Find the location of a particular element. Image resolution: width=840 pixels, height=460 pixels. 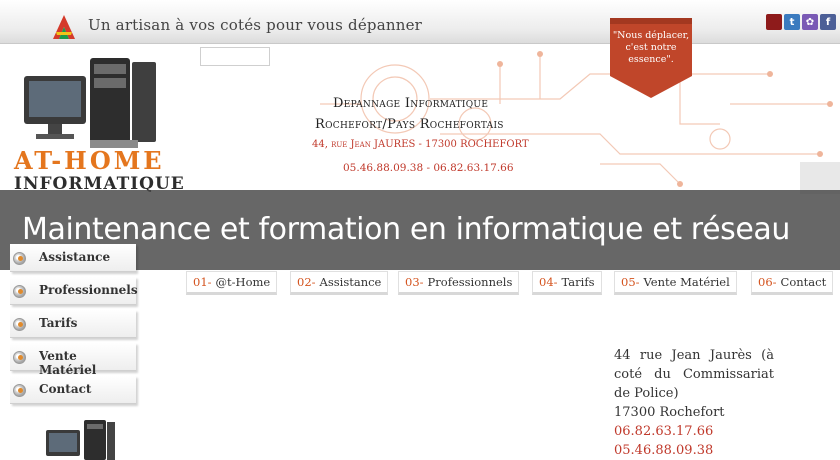

sidebar-item-assistance: Assistance is located at coordinates (73, 258).